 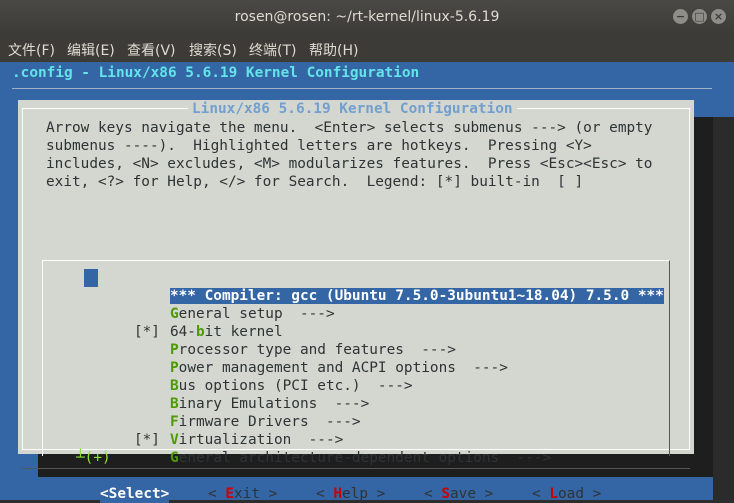 What do you see at coordinates (247, 376) in the screenshot?
I see `menu-entry-bus-options: Bus options (PCI etc.) --->` at bounding box center [247, 376].